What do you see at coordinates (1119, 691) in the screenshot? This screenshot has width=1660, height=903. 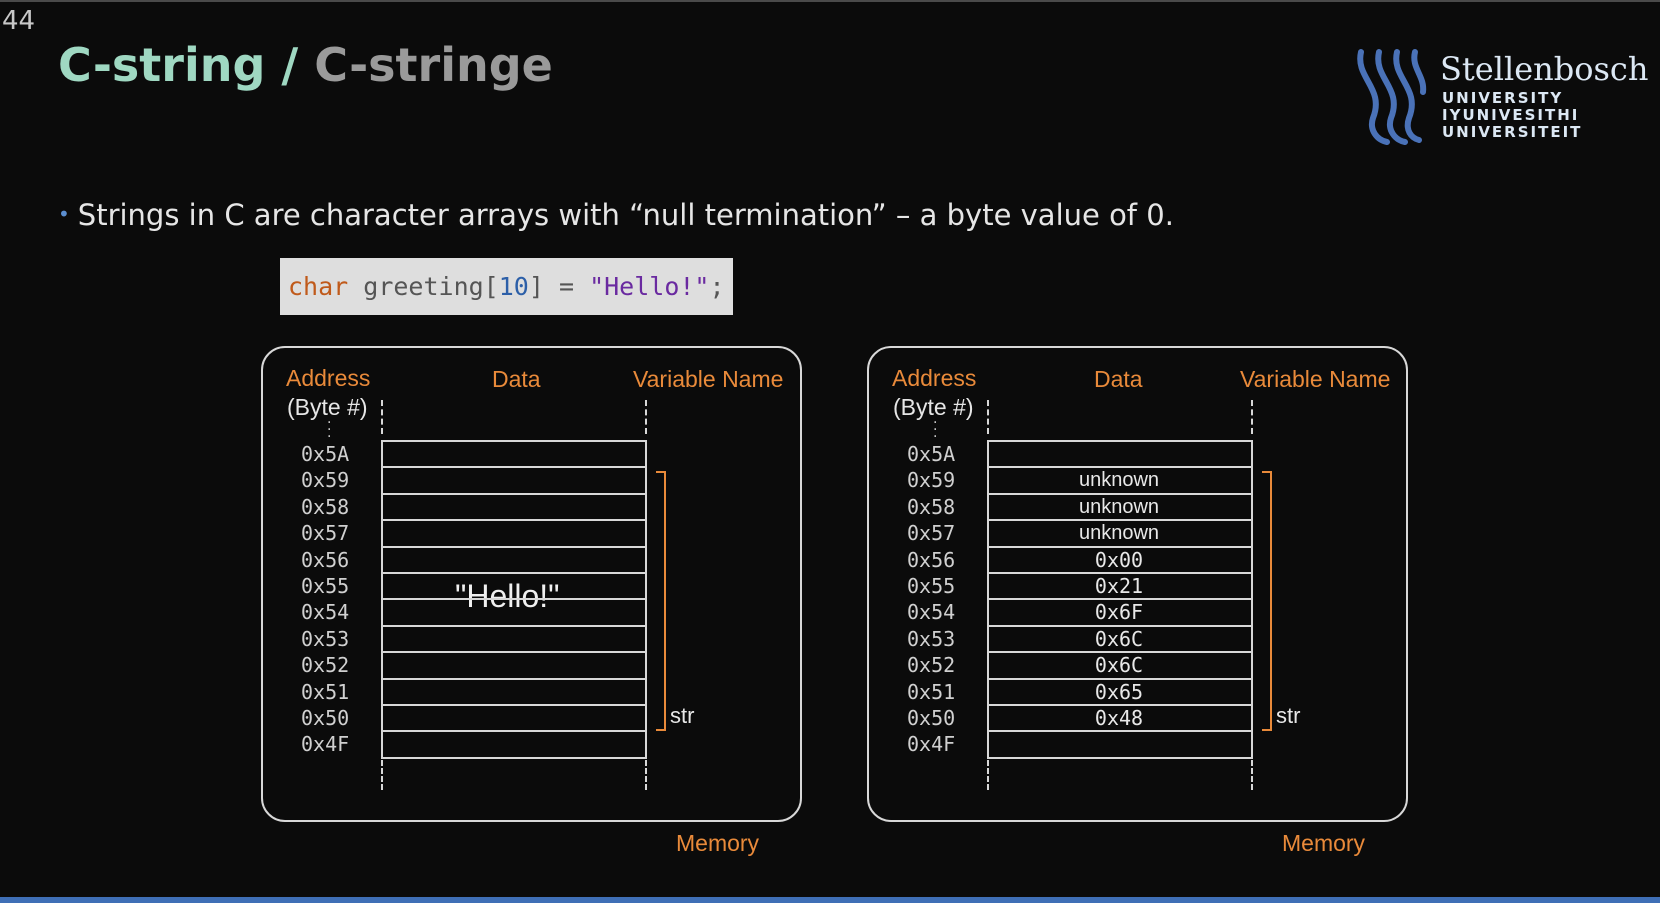 I see `memory-cell-value: 0x65` at bounding box center [1119, 691].